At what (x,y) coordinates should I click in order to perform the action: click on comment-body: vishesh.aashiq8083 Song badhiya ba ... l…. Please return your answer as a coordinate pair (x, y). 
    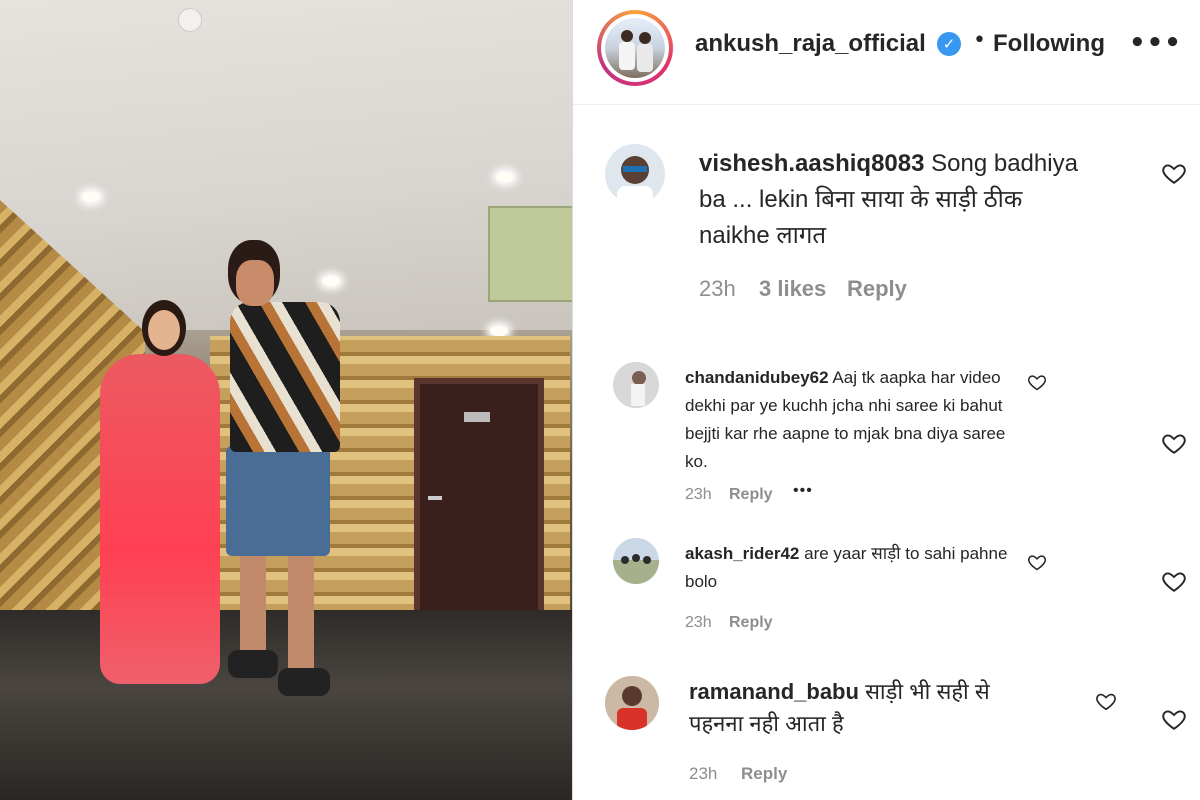
    Looking at the image, I should click on (894, 200).